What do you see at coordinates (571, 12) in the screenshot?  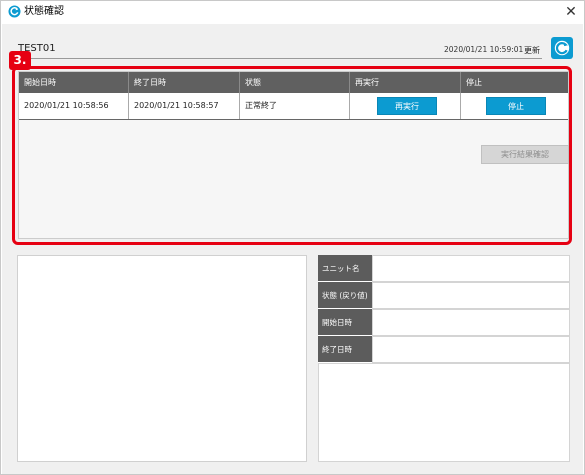 I see `close-icon: ✕` at bounding box center [571, 12].